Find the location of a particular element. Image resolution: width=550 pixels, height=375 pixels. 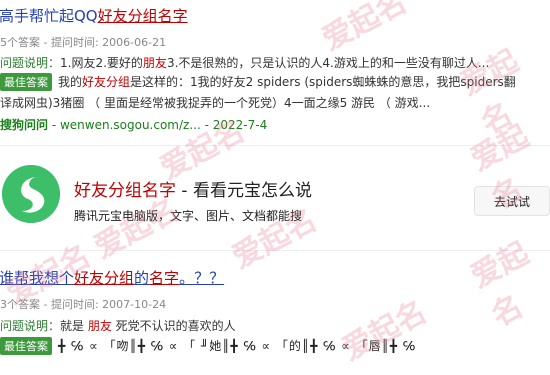

result-title-2-keyword-1: 好友分组 is located at coordinates (104, 278).